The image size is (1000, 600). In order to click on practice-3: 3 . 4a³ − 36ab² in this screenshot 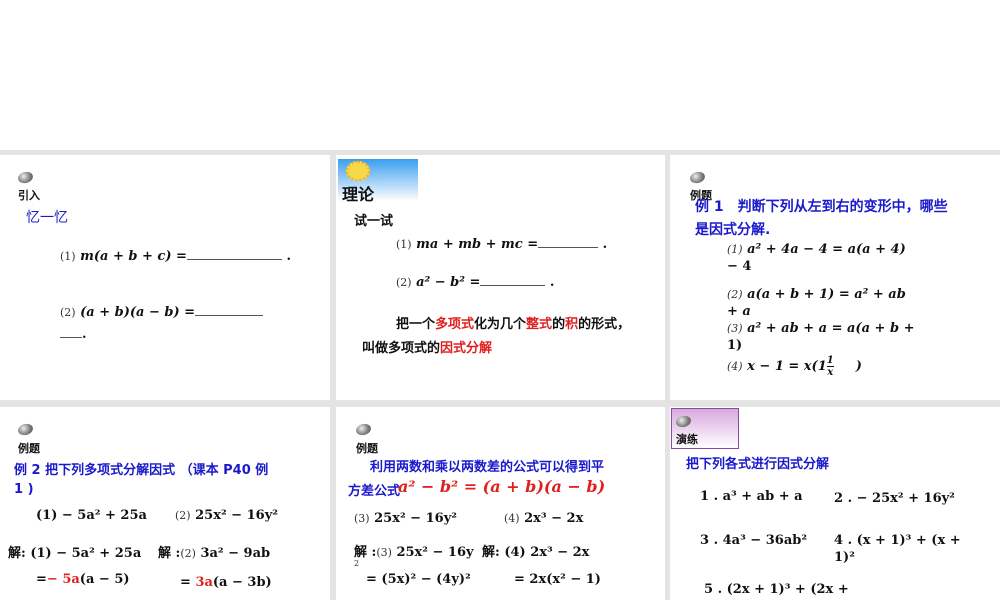, I will do `click(754, 540)`.